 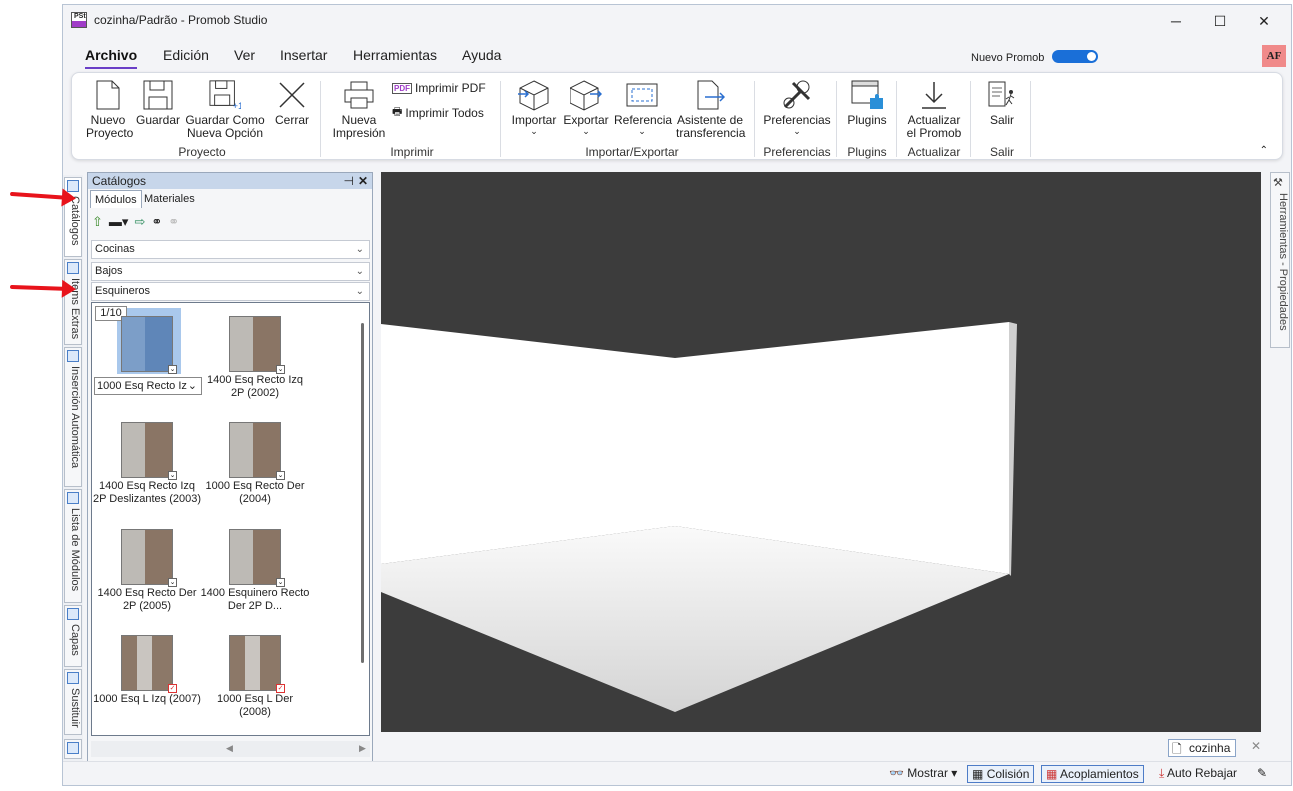 What do you see at coordinates (174, 221) in the screenshot?
I see `binoculars-disabled-icon: ⚭` at bounding box center [174, 221].